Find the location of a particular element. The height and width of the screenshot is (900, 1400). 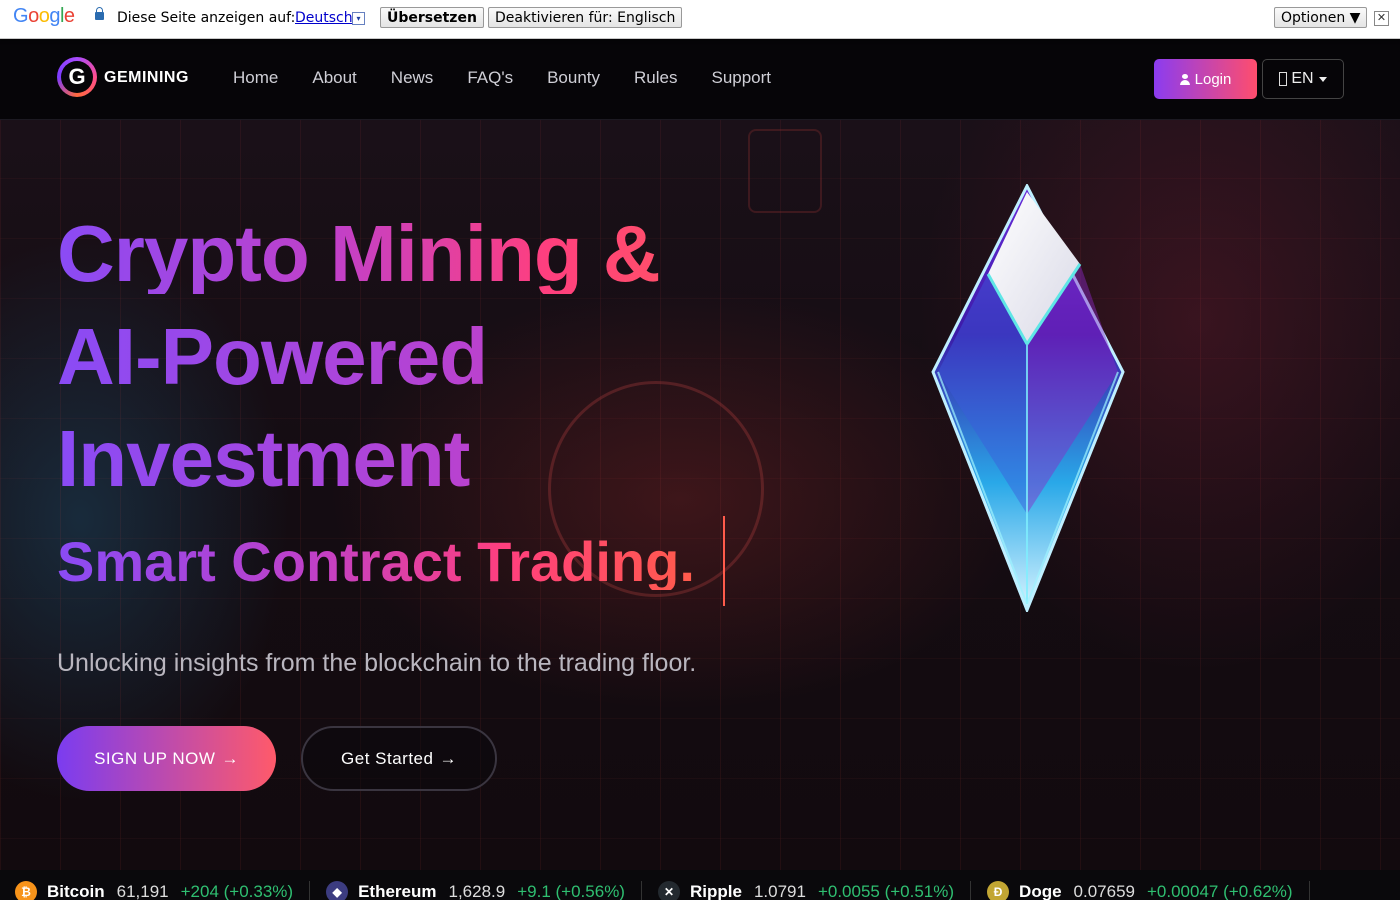

translate-language-link: Deutsch is located at coordinates (324, 18).